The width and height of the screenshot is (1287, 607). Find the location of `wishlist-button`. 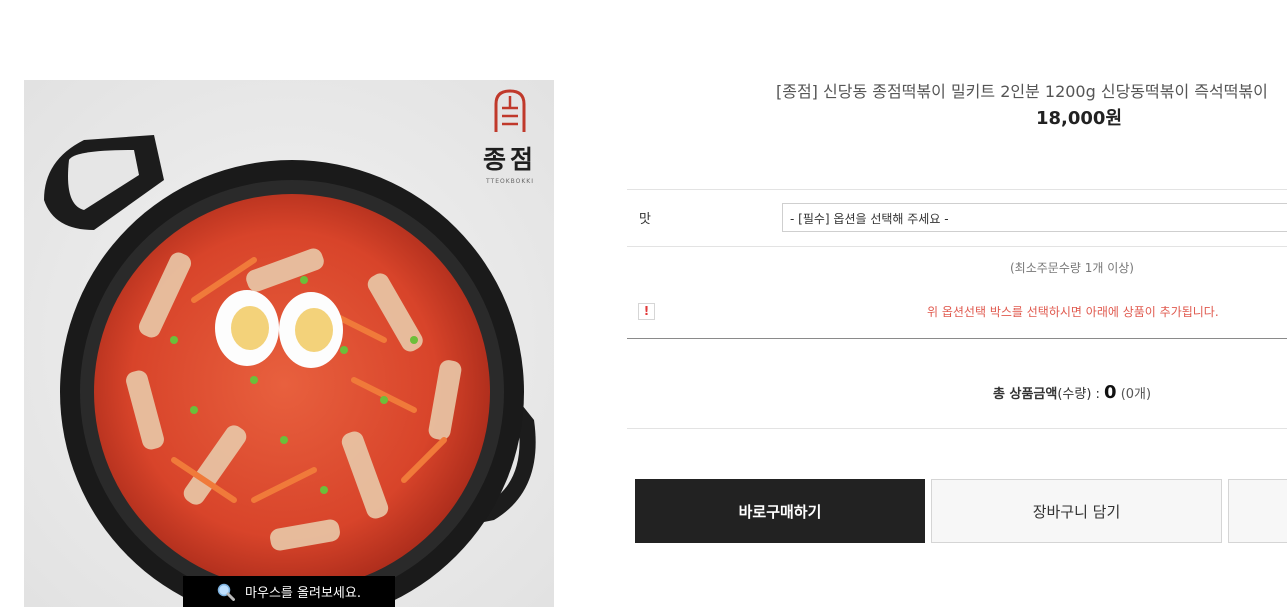

wishlist-button is located at coordinates (1257, 511).